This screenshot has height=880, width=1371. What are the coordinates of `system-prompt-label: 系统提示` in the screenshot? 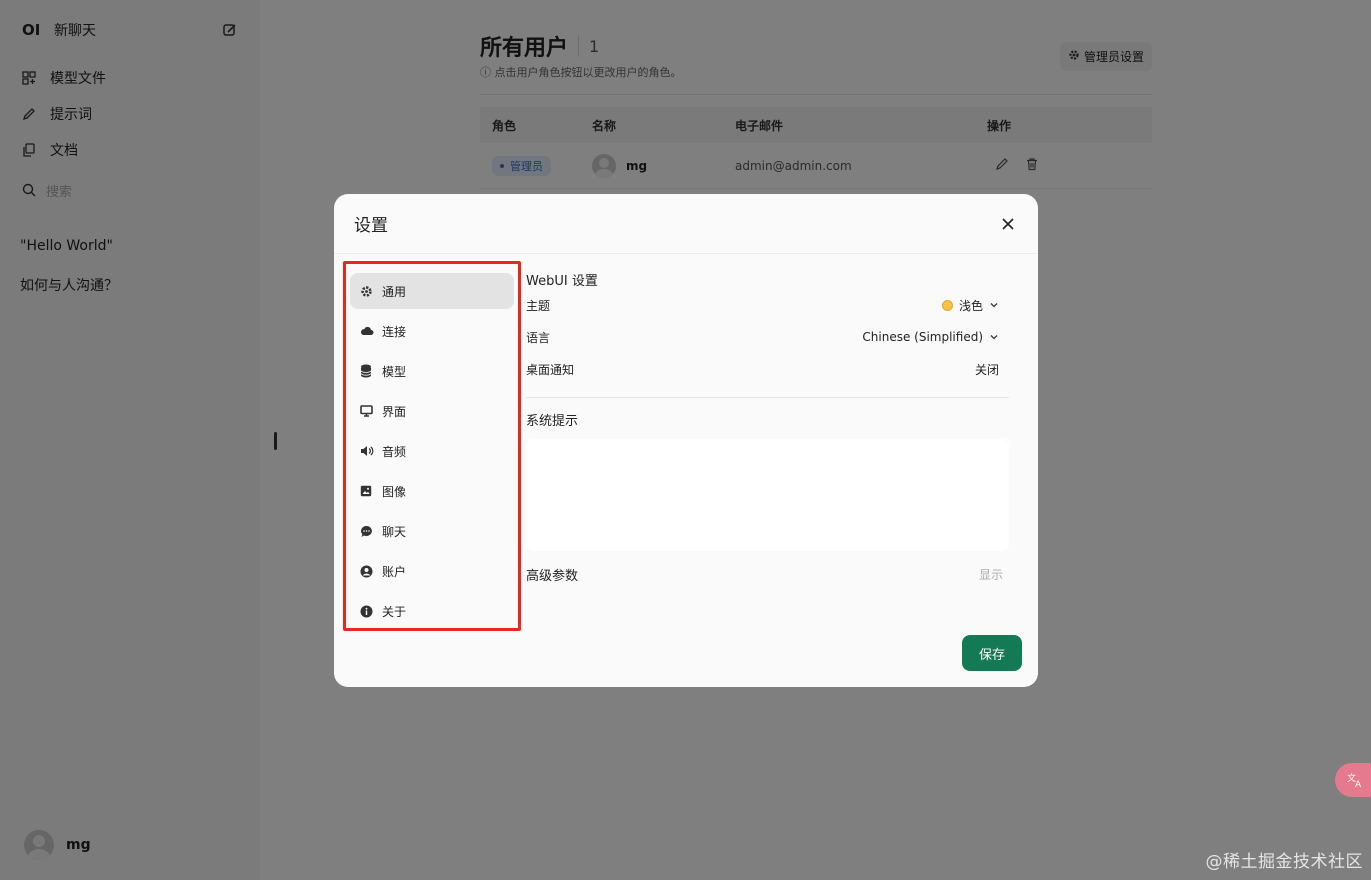 It's located at (552, 421).